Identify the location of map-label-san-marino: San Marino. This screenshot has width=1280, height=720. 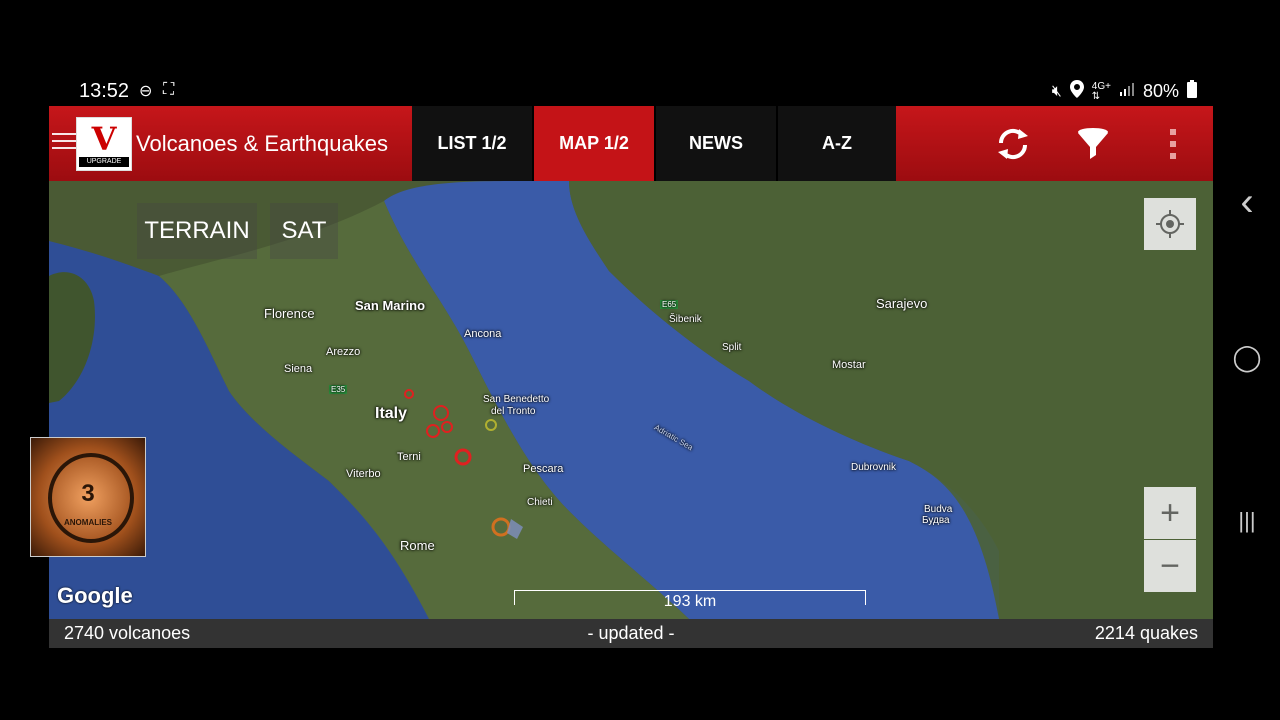
(390, 305).